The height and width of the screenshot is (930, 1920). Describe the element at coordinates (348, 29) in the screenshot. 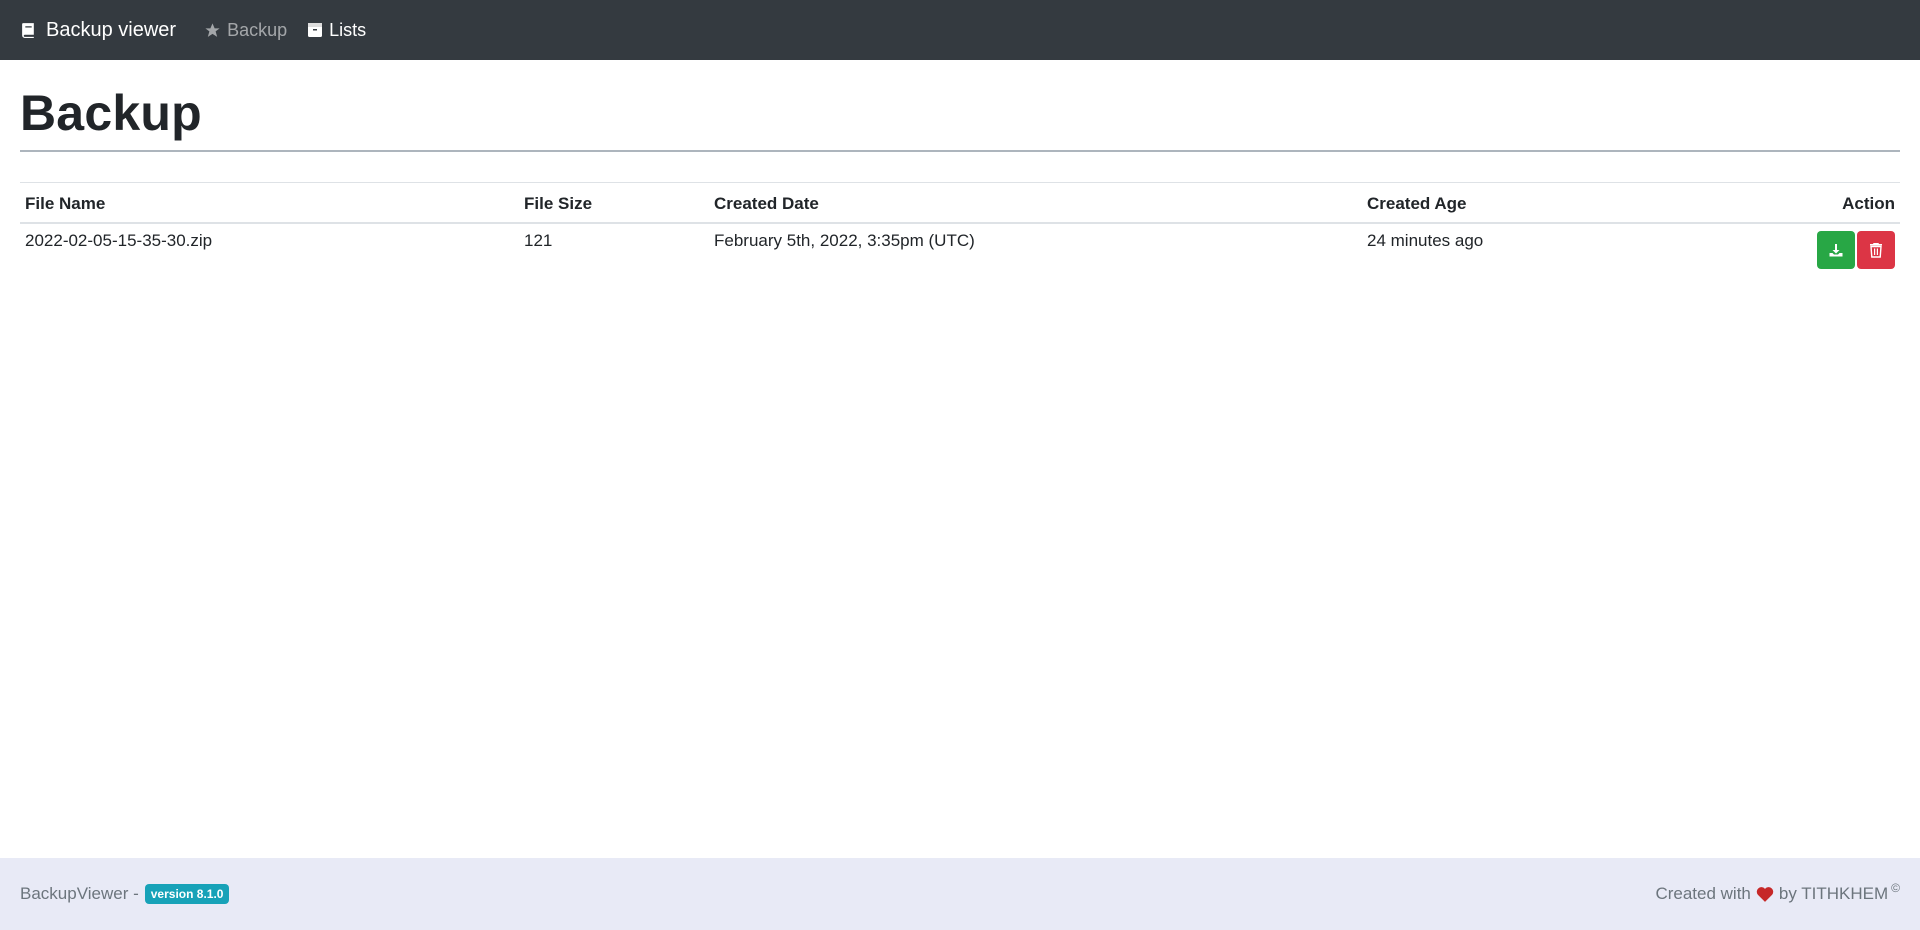

I see `nav-link-label: Lists` at that location.